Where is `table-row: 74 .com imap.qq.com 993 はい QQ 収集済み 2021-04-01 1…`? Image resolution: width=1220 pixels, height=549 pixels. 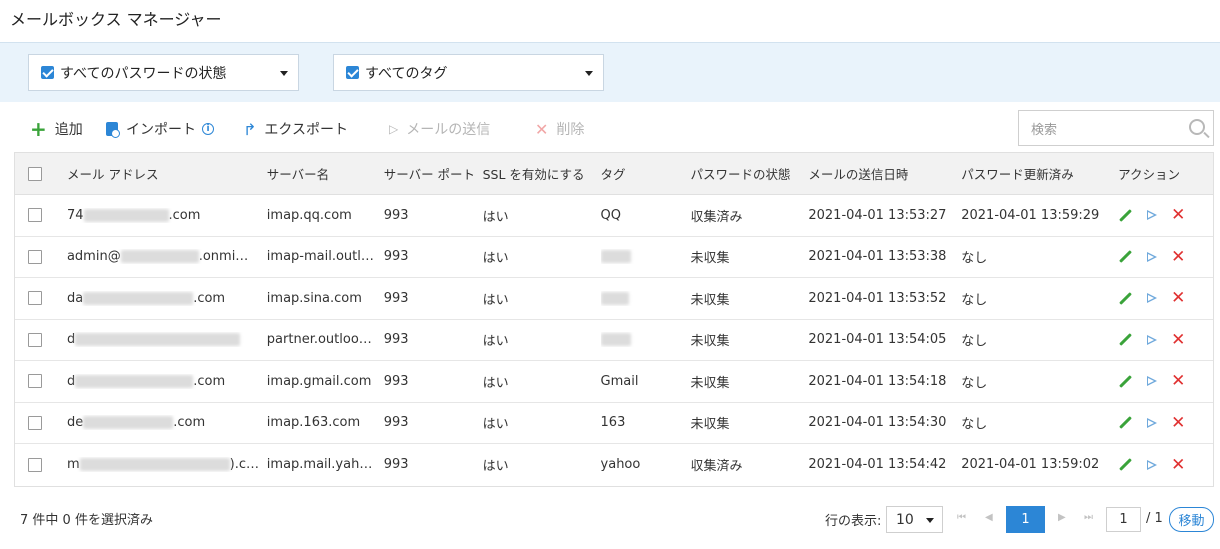
table-row: 74 .com imap.qq.com 993 はい QQ 収集済み 2021-04-01 1… is located at coordinates (614, 216).